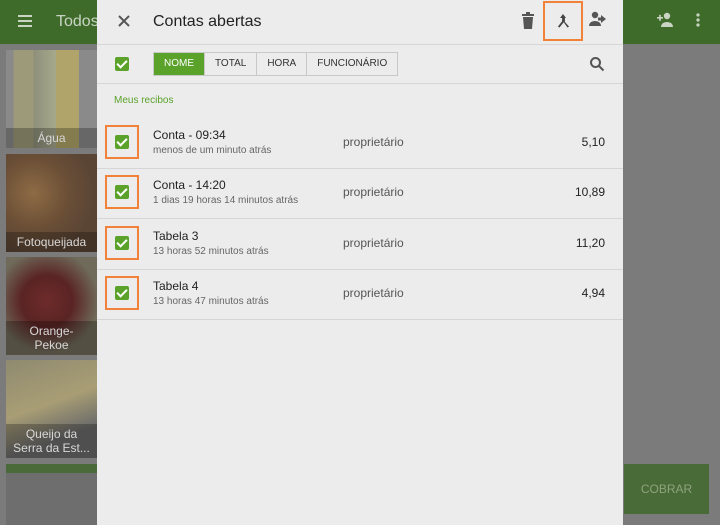 Image resolution: width=720 pixels, height=525 pixels. Describe the element at coordinates (360, 22) in the screenshot. I see `dialog-header: Contas abertas` at that location.